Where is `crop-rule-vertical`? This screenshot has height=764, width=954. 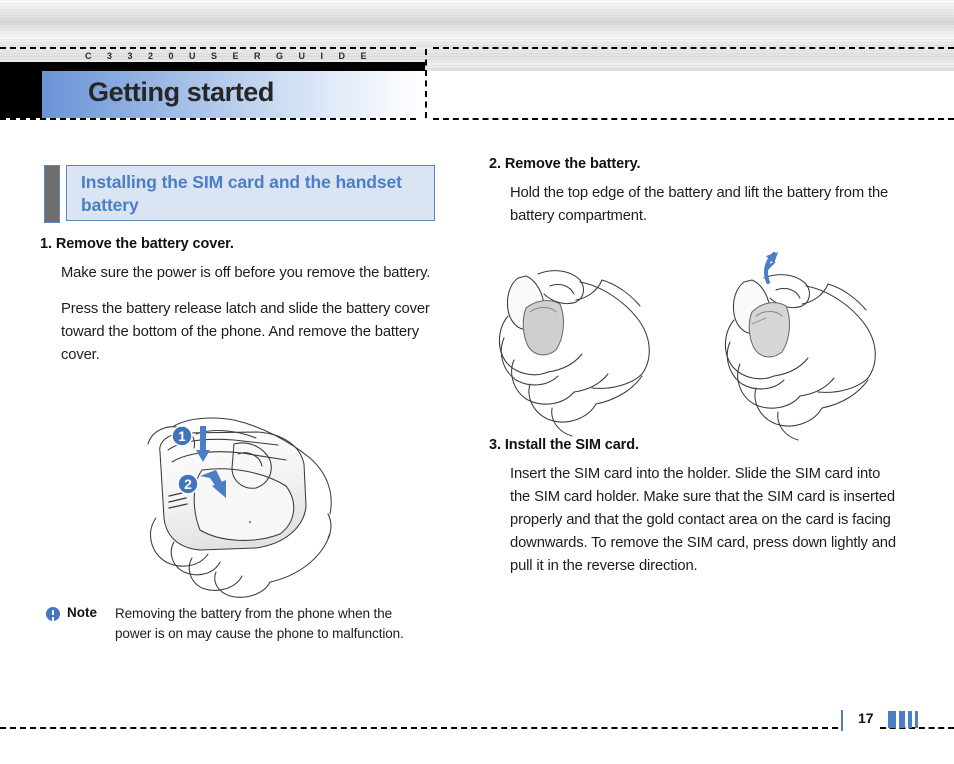
crop-rule-vertical is located at coordinates (426, 83).